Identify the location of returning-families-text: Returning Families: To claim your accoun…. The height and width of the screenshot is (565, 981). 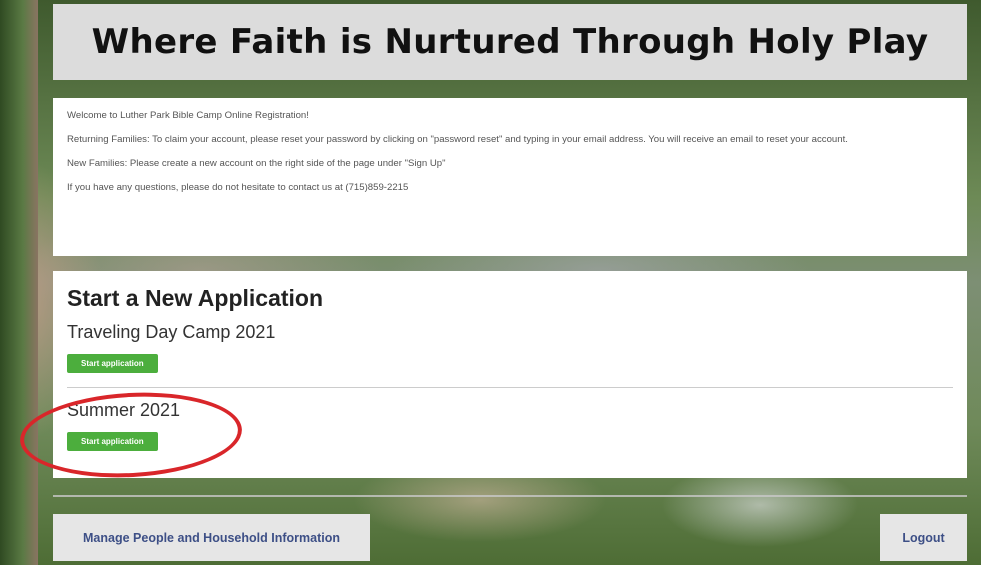
(457, 139).